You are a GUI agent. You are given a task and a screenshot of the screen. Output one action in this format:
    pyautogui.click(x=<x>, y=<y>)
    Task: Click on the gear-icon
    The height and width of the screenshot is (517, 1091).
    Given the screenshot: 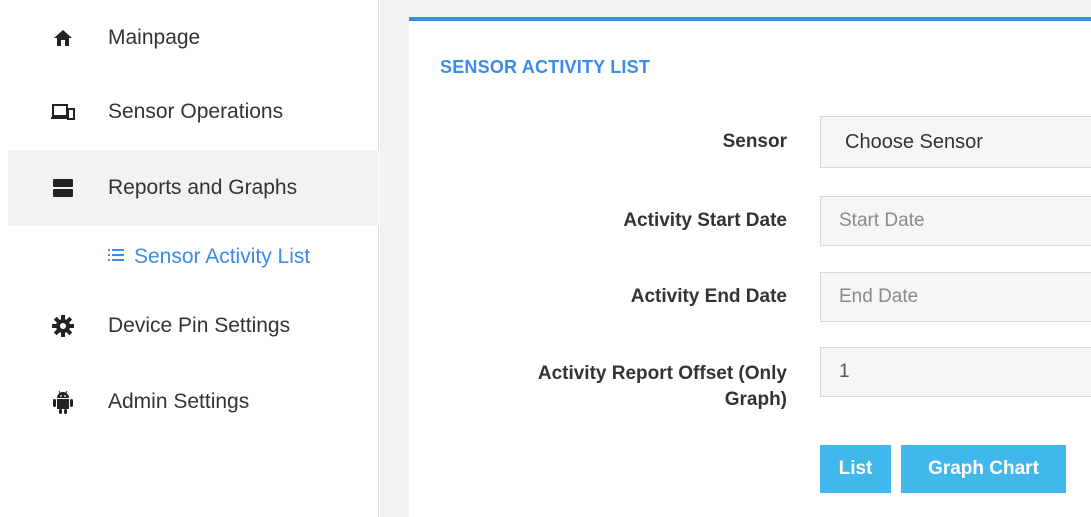 What is the action you would take?
    pyautogui.click(x=63, y=326)
    